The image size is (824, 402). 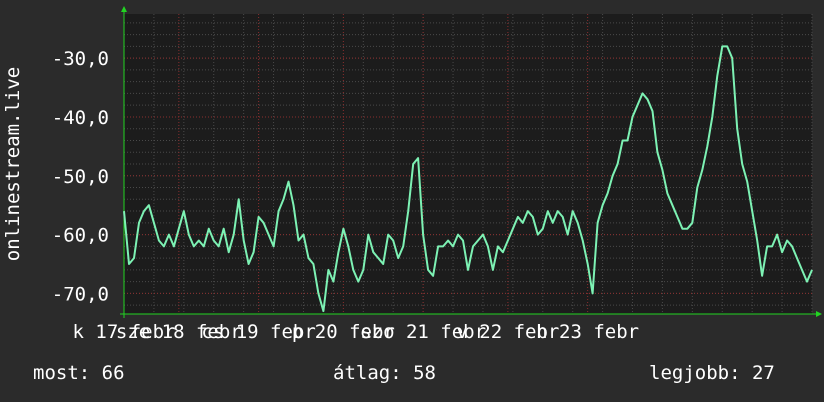 I want to click on y-axis-label: onlinestream.live, so click(x=13, y=164).